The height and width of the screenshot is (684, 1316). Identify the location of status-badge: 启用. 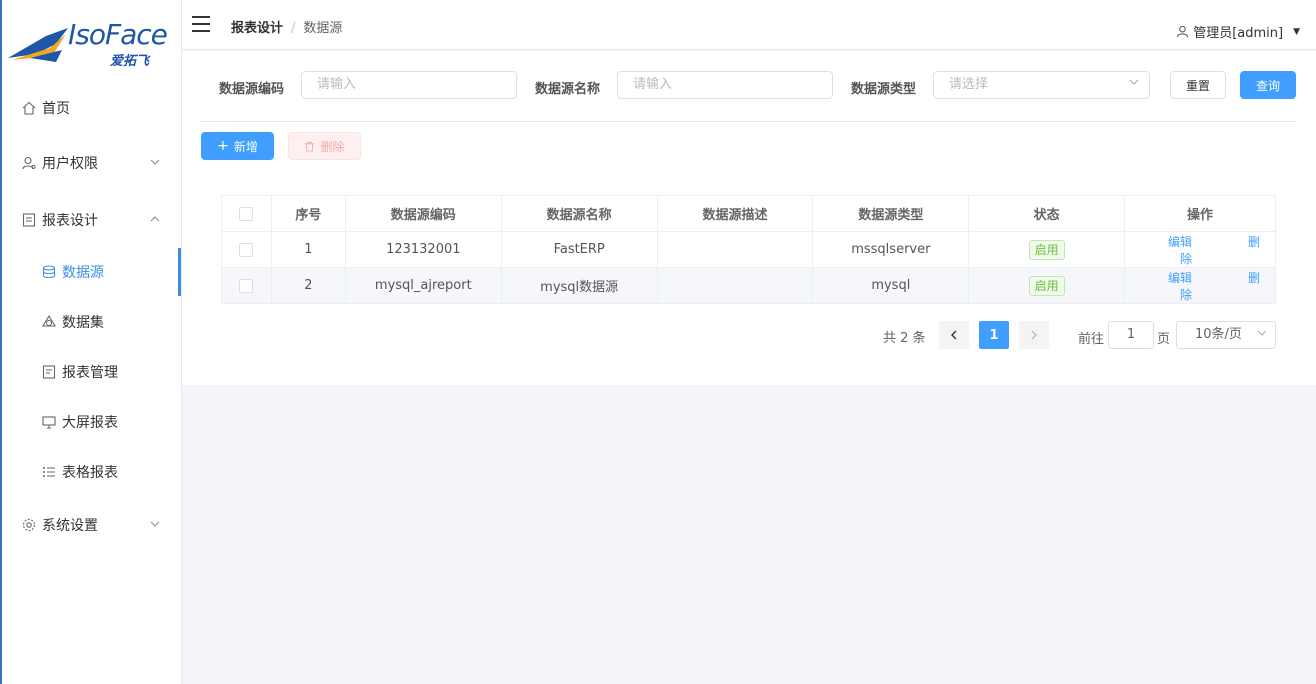
(1046, 285).